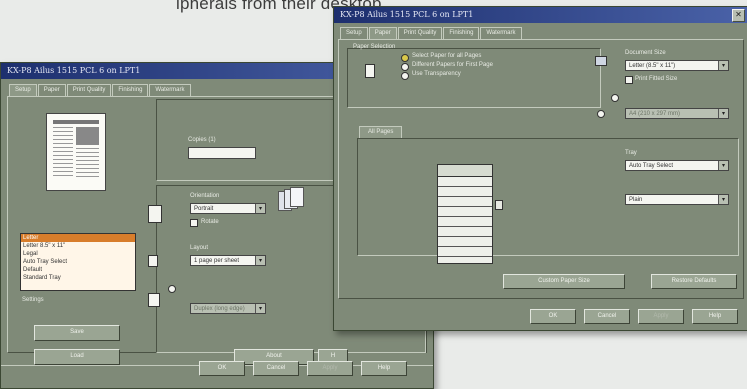 The image size is (747, 389). I want to click on save-button: Save, so click(77, 333).